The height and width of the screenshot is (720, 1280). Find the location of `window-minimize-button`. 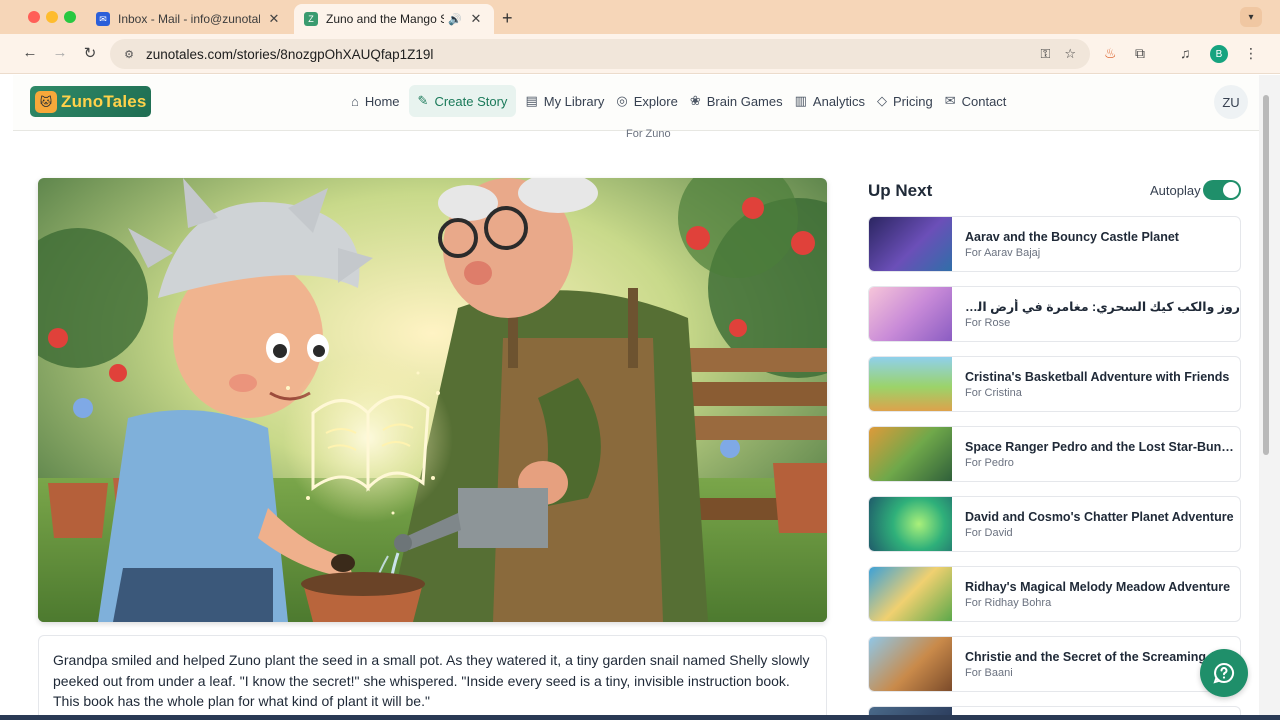

window-minimize-button is located at coordinates (52, 17).